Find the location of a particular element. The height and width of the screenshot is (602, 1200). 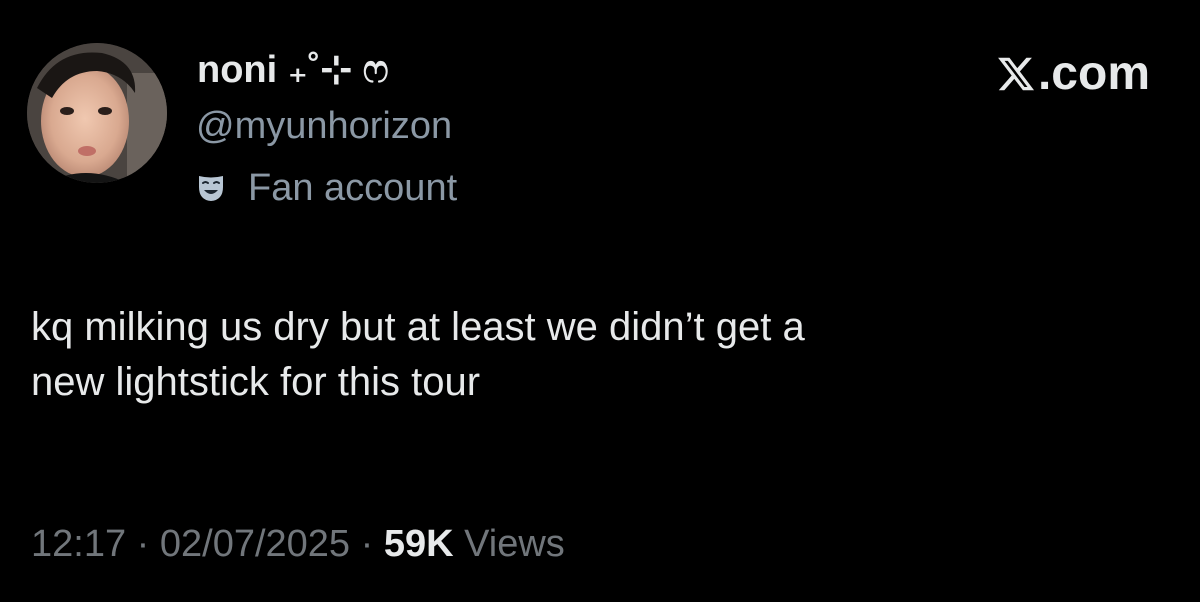

handle: @myunhorizon is located at coordinates (324, 126).